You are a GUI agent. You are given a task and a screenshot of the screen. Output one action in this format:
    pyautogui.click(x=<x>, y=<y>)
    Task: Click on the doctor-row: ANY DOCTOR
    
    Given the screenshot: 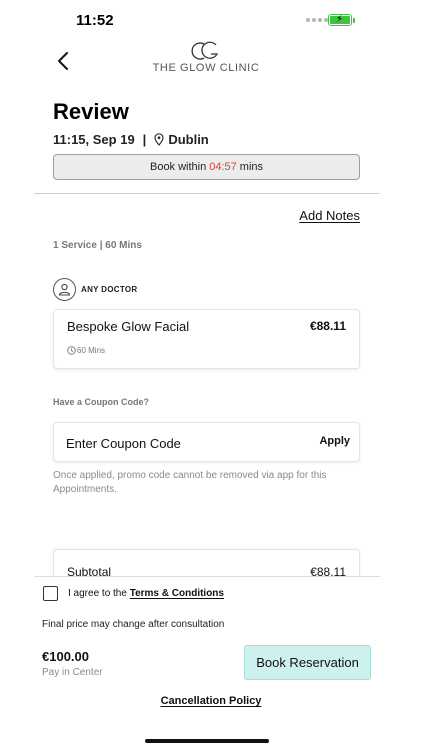 What is the action you would take?
    pyautogui.click(x=95, y=289)
    